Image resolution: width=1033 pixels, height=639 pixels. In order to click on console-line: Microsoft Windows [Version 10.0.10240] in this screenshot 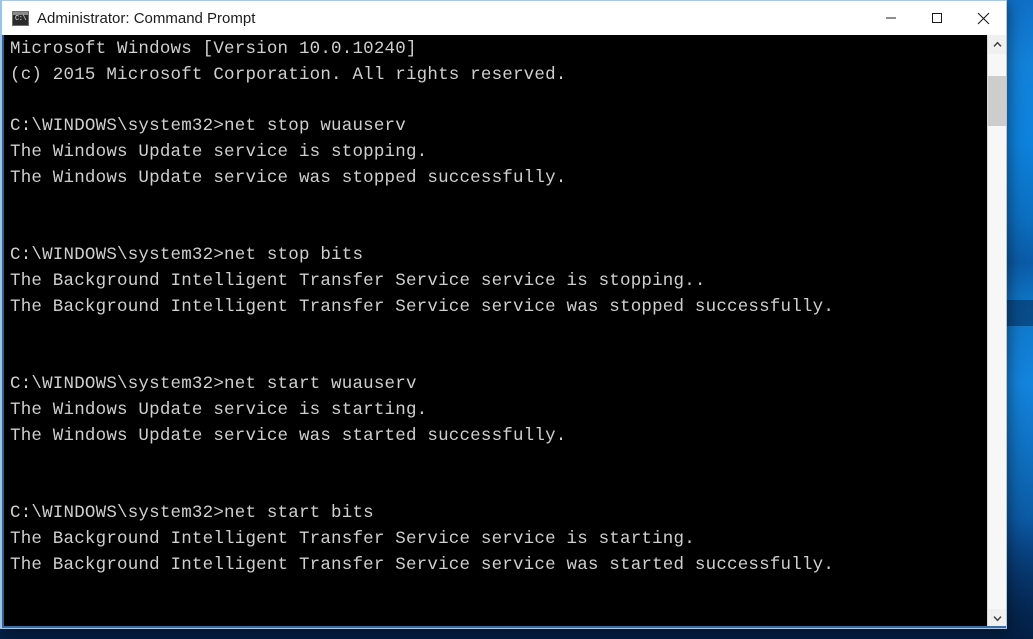, I will do `click(213, 49)`.